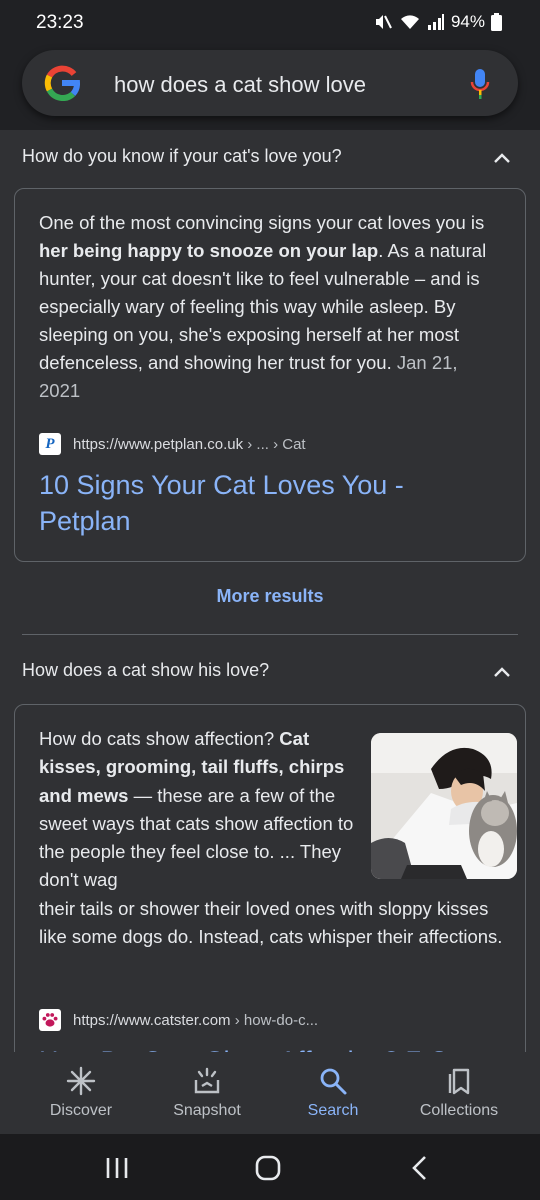 The image size is (540, 1200). Describe the element at coordinates (81, 1081) in the screenshot. I see `discover-icon` at that location.